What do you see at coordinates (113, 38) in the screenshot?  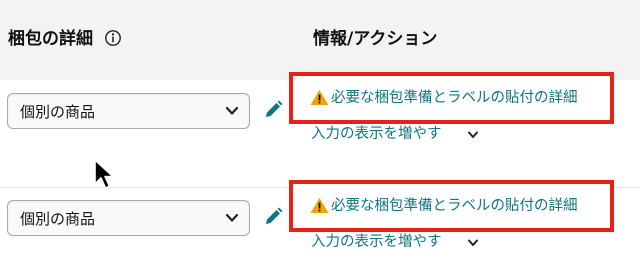 I see `info-icon` at bounding box center [113, 38].